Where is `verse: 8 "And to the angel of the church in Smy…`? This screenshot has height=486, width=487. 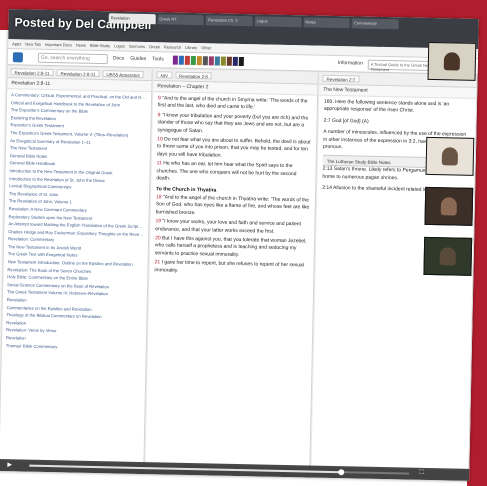 verse: 8 "And to the angel of the church in Smy… is located at coordinates (235, 104).